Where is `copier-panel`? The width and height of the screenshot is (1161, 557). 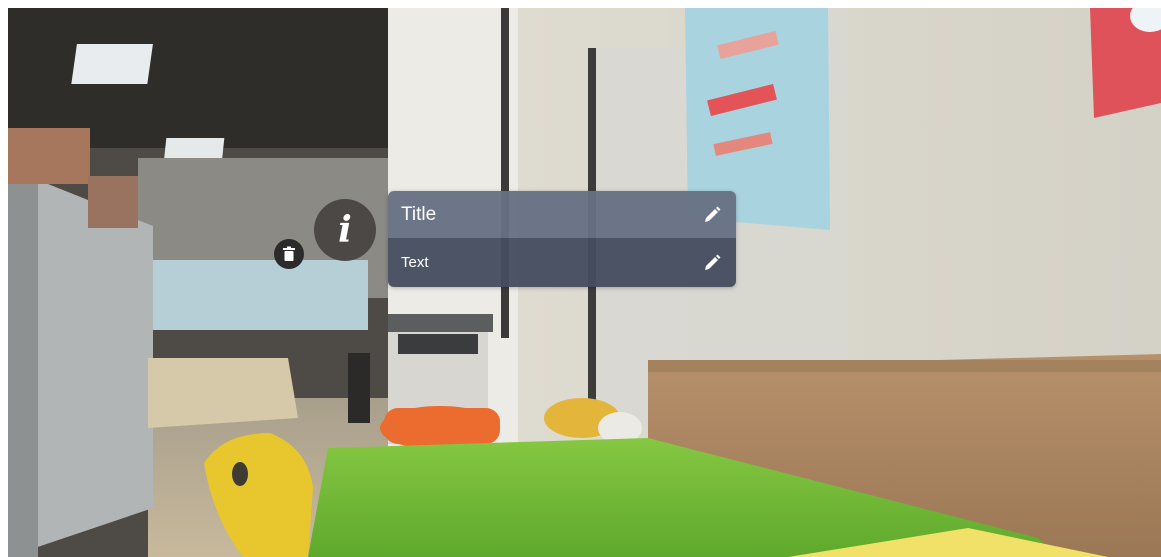
copier-panel is located at coordinates (438, 344).